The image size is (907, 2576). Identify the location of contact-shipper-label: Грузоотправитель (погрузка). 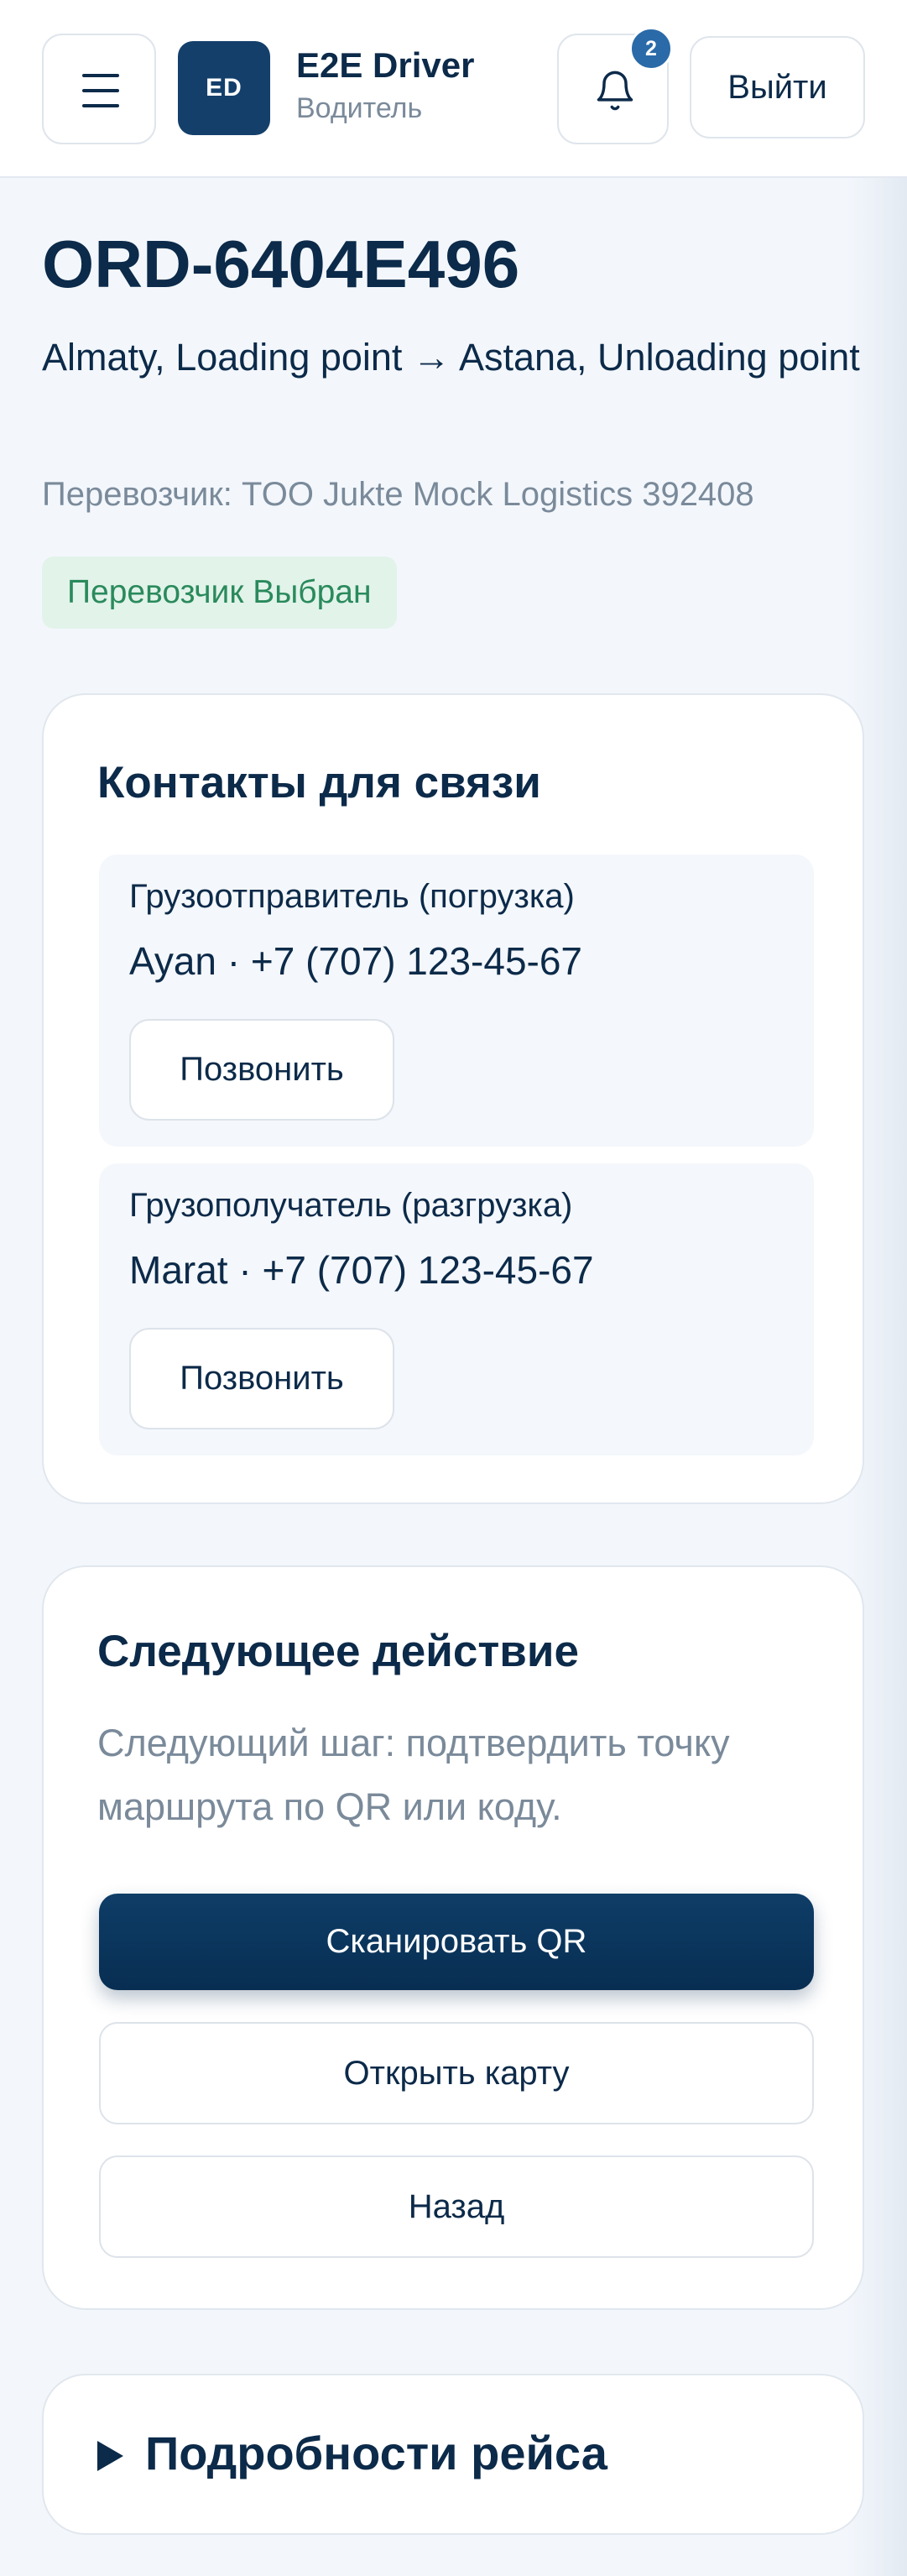
(352, 896).